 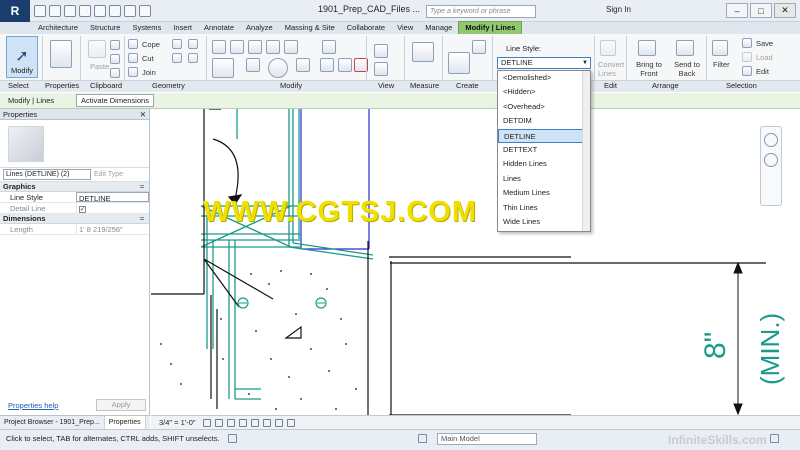 I want to click on edit-selection-button: Edit, so click(x=762, y=71).